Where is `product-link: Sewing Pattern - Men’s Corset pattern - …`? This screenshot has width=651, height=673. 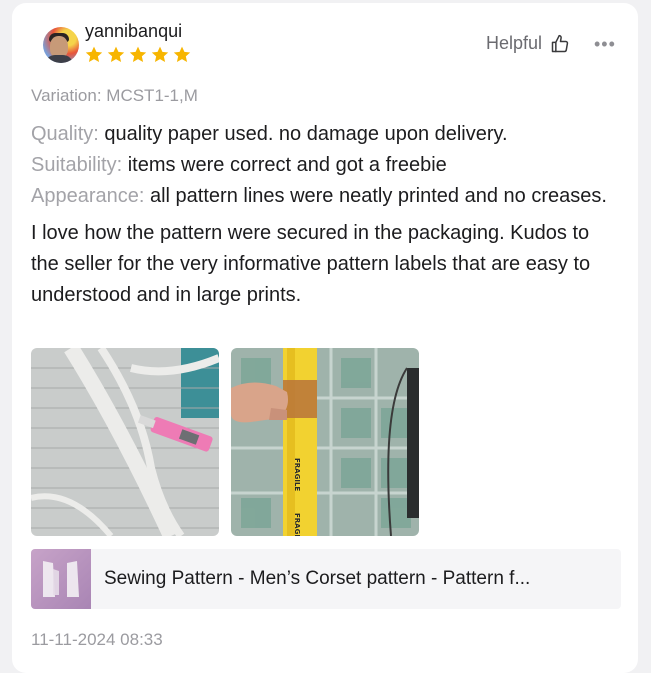 product-link: Sewing Pattern - Men’s Corset pattern - … is located at coordinates (326, 579).